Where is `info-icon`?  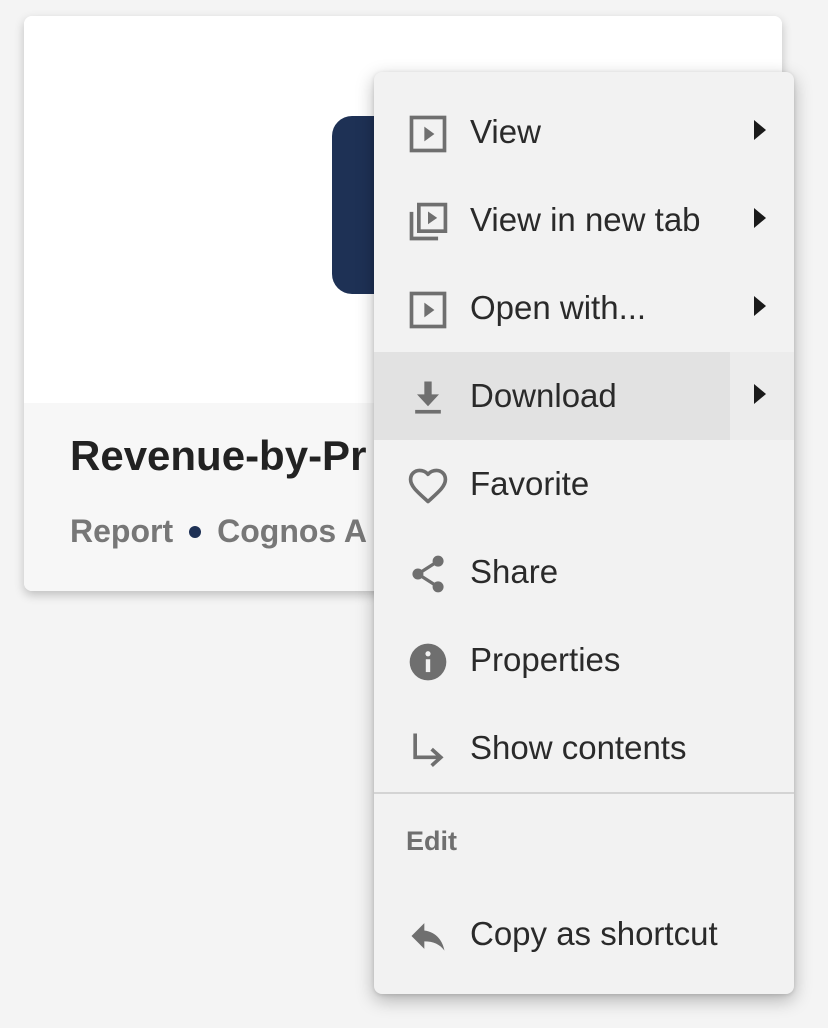
info-icon is located at coordinates (428, 662).